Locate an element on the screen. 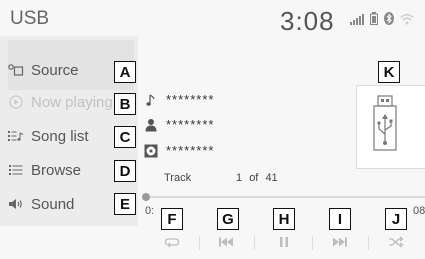 This screenshot has height=259, width=425. album-art is located at coordinates (390, 127).